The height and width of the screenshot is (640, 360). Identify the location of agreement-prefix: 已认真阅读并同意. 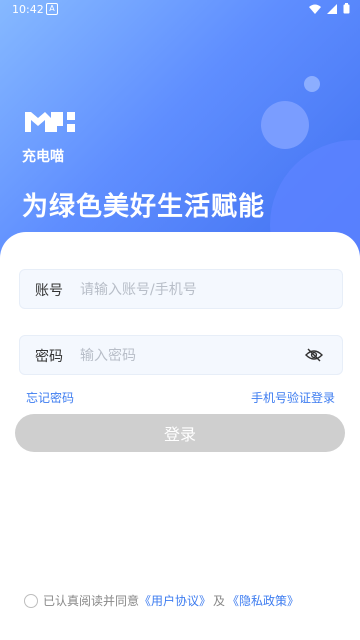
(91, 601).